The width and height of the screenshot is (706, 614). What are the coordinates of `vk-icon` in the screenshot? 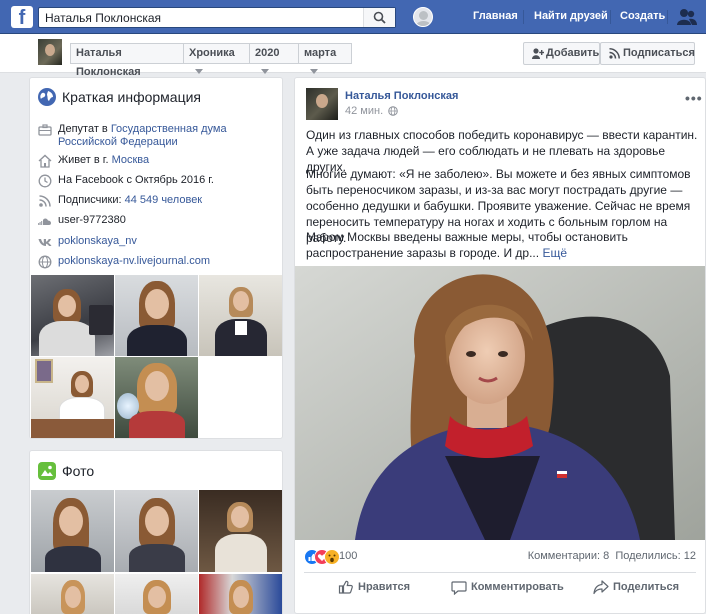 It's located at (45, 242).